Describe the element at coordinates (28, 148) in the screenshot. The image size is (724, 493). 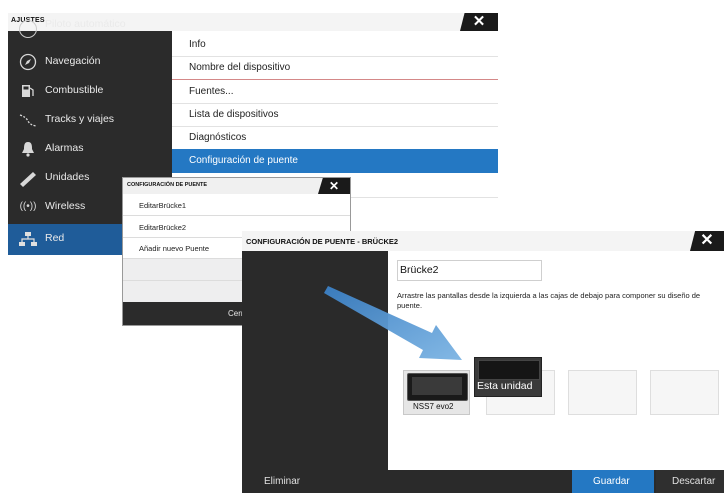
I see `bell-icon` at that location.